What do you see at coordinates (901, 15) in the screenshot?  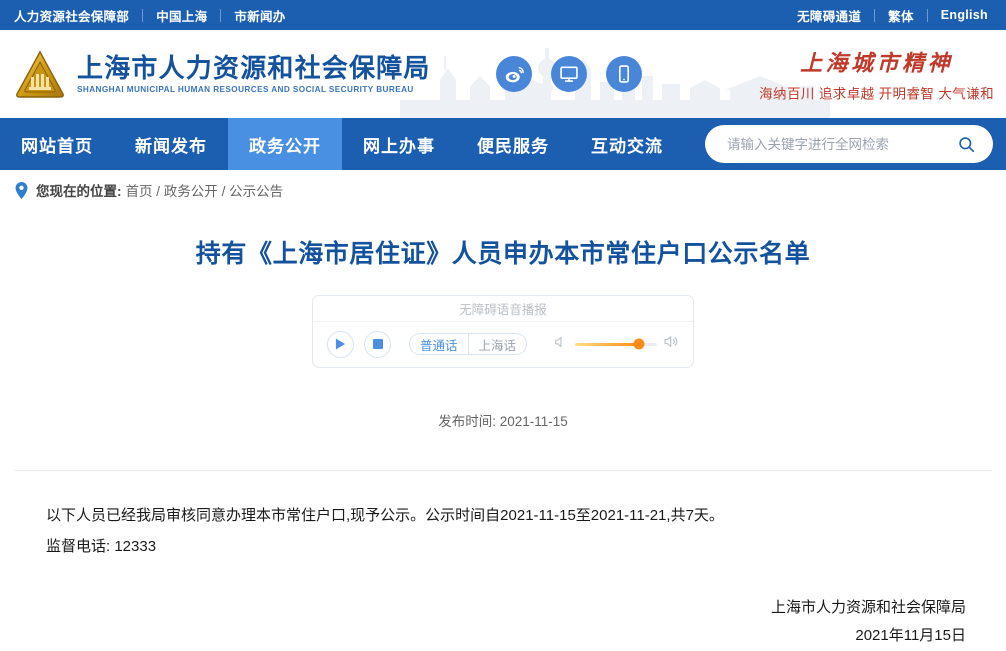 I see `topbar-link-traditional: 繁体` at bounding box center [901, 15].